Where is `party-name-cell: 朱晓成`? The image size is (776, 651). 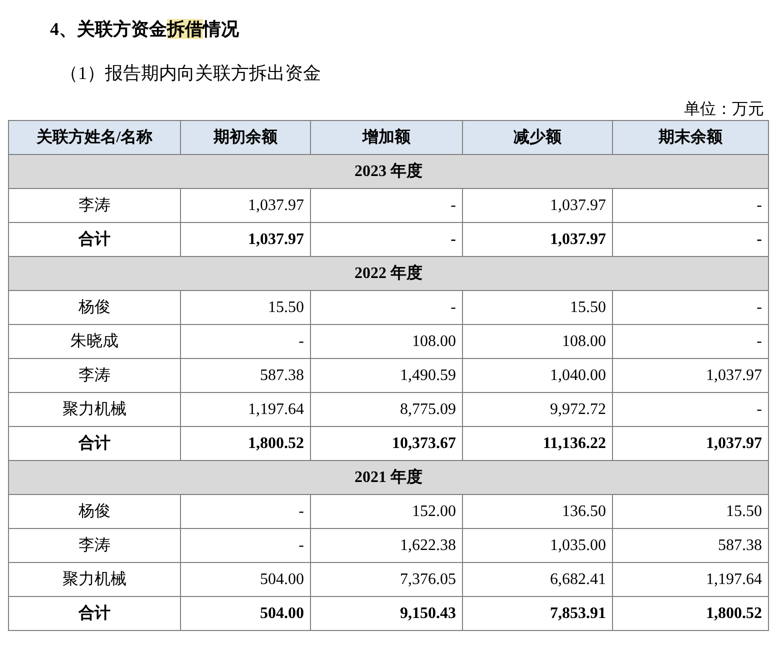
party-name-cell: 朱晓成 is located at coordinates (94, 341).